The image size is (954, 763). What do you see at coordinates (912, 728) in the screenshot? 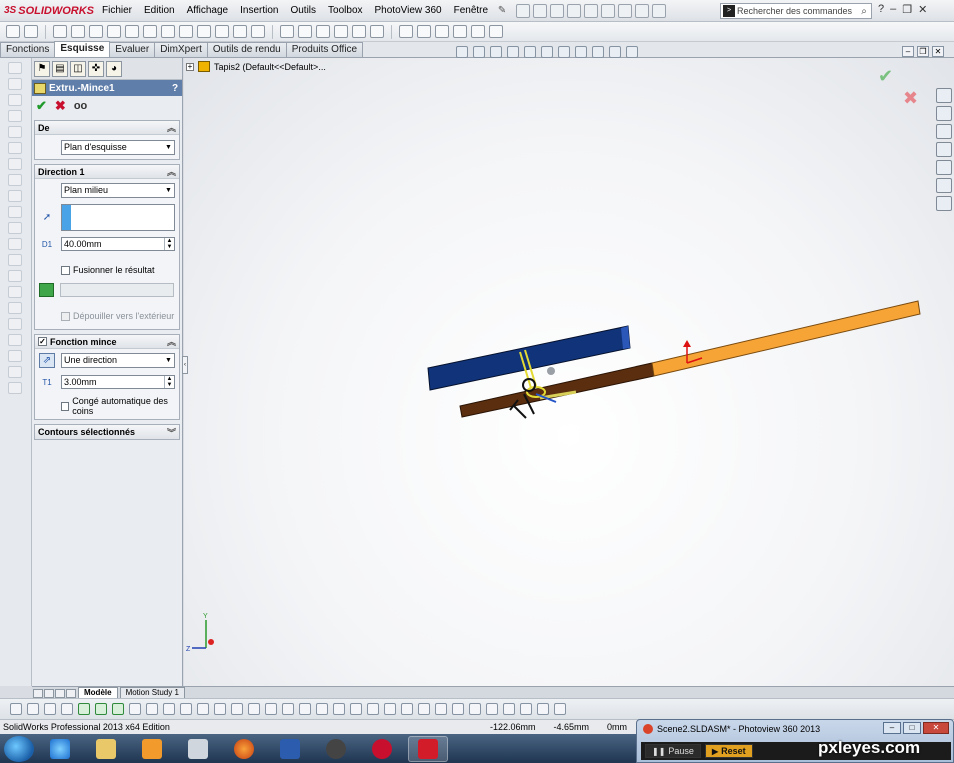
I see `pv-maximize-icon: □` at bounding box center [912, 728].